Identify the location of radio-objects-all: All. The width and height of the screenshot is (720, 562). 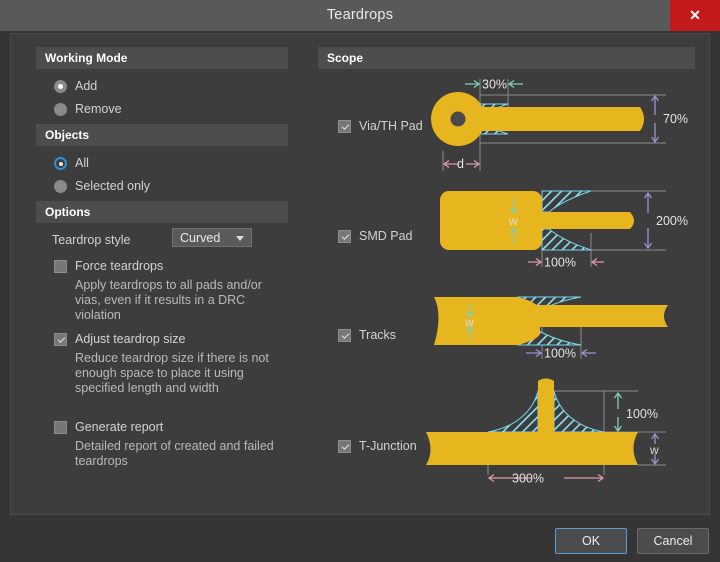
(154, 164).